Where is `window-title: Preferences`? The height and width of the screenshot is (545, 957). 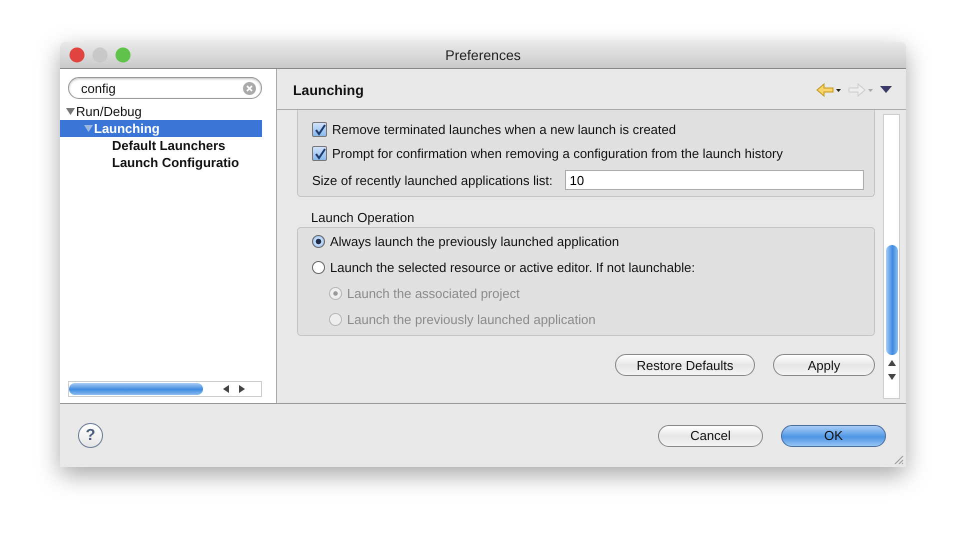 window-title: Preferences is located at coordinates (483, 55).